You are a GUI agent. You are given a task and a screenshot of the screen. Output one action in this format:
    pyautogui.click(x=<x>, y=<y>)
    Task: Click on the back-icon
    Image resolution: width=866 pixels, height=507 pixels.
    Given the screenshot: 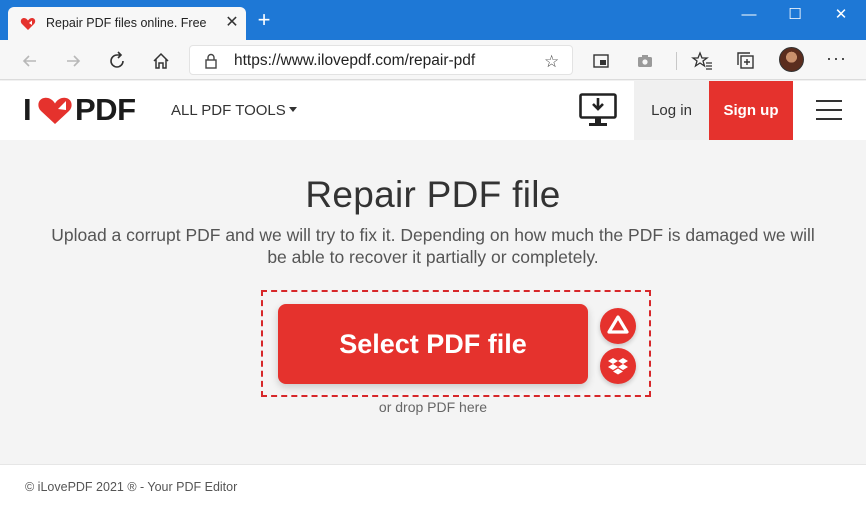 What is the action you would take?
    pyautogui.click(x=30, y=61)
    